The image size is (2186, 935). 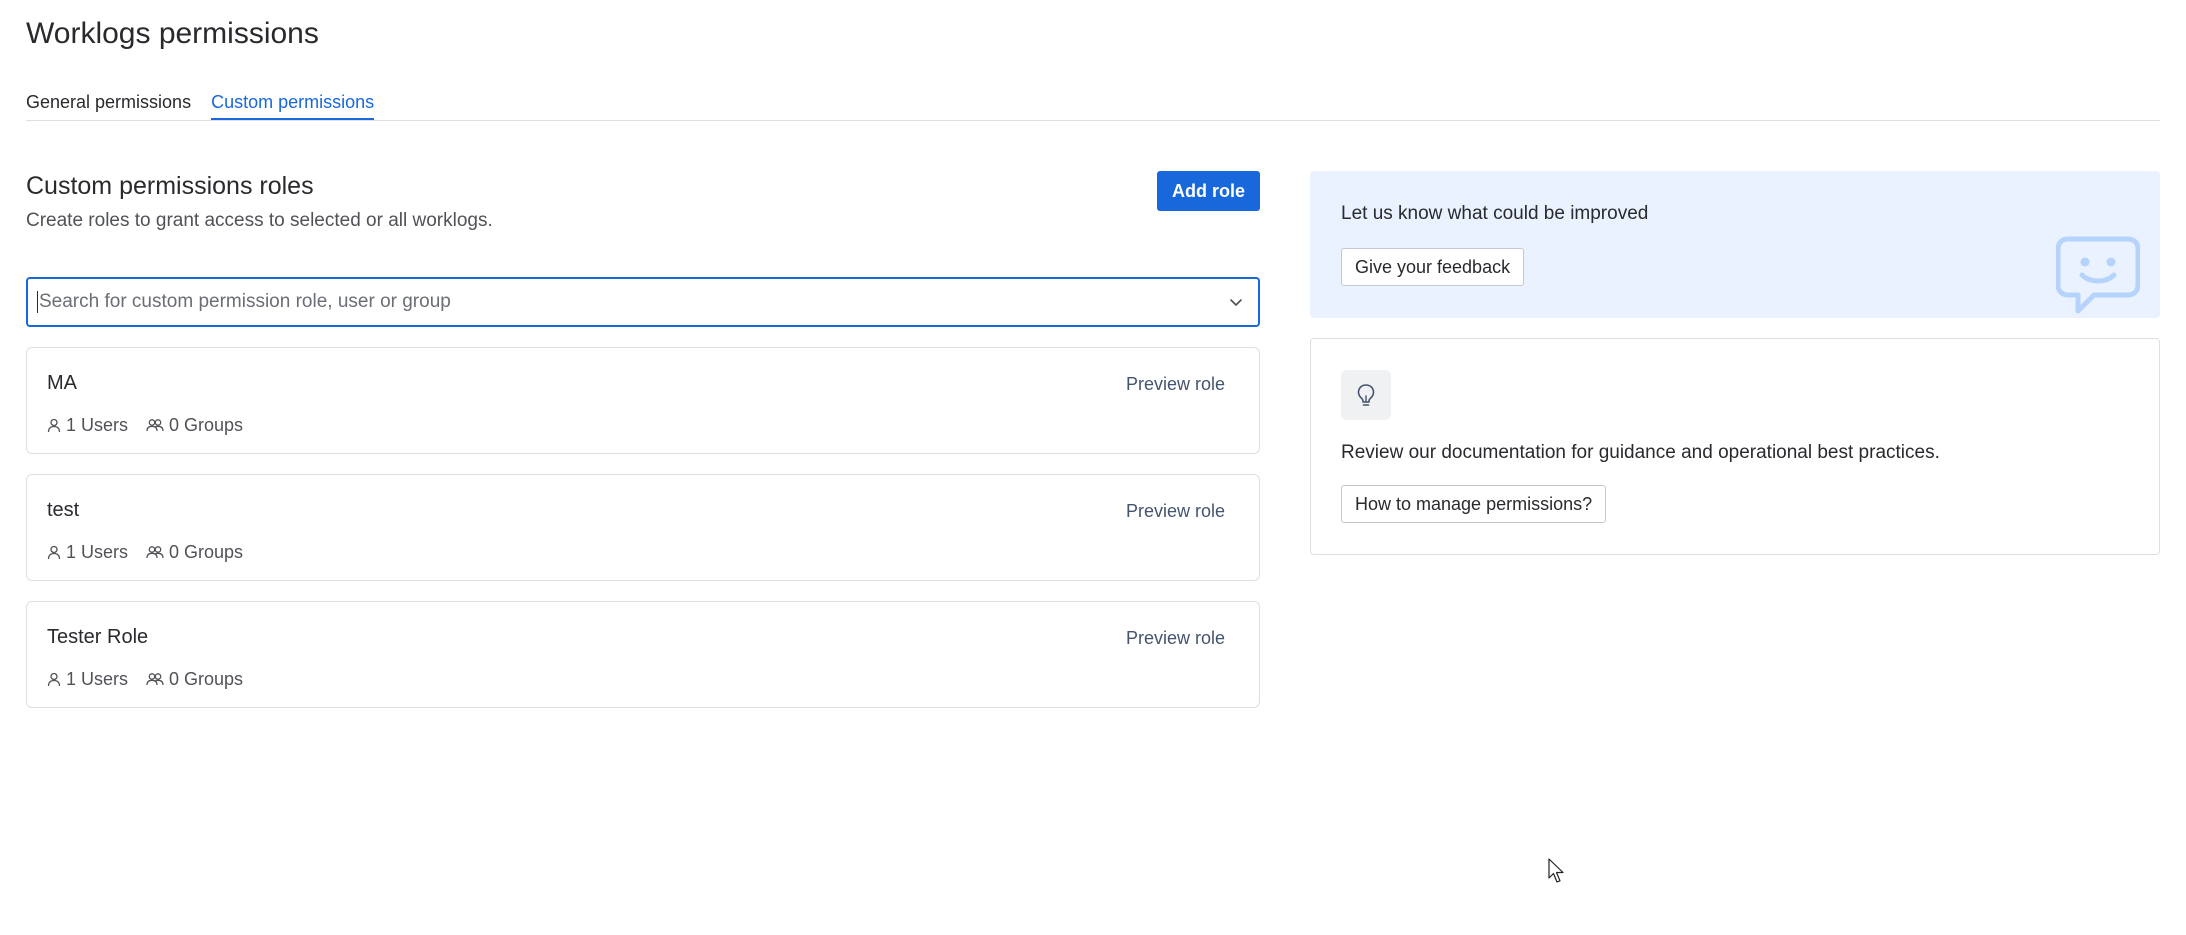 I want to click on lightbulb-icon-container, so click(x=1366, y=395).